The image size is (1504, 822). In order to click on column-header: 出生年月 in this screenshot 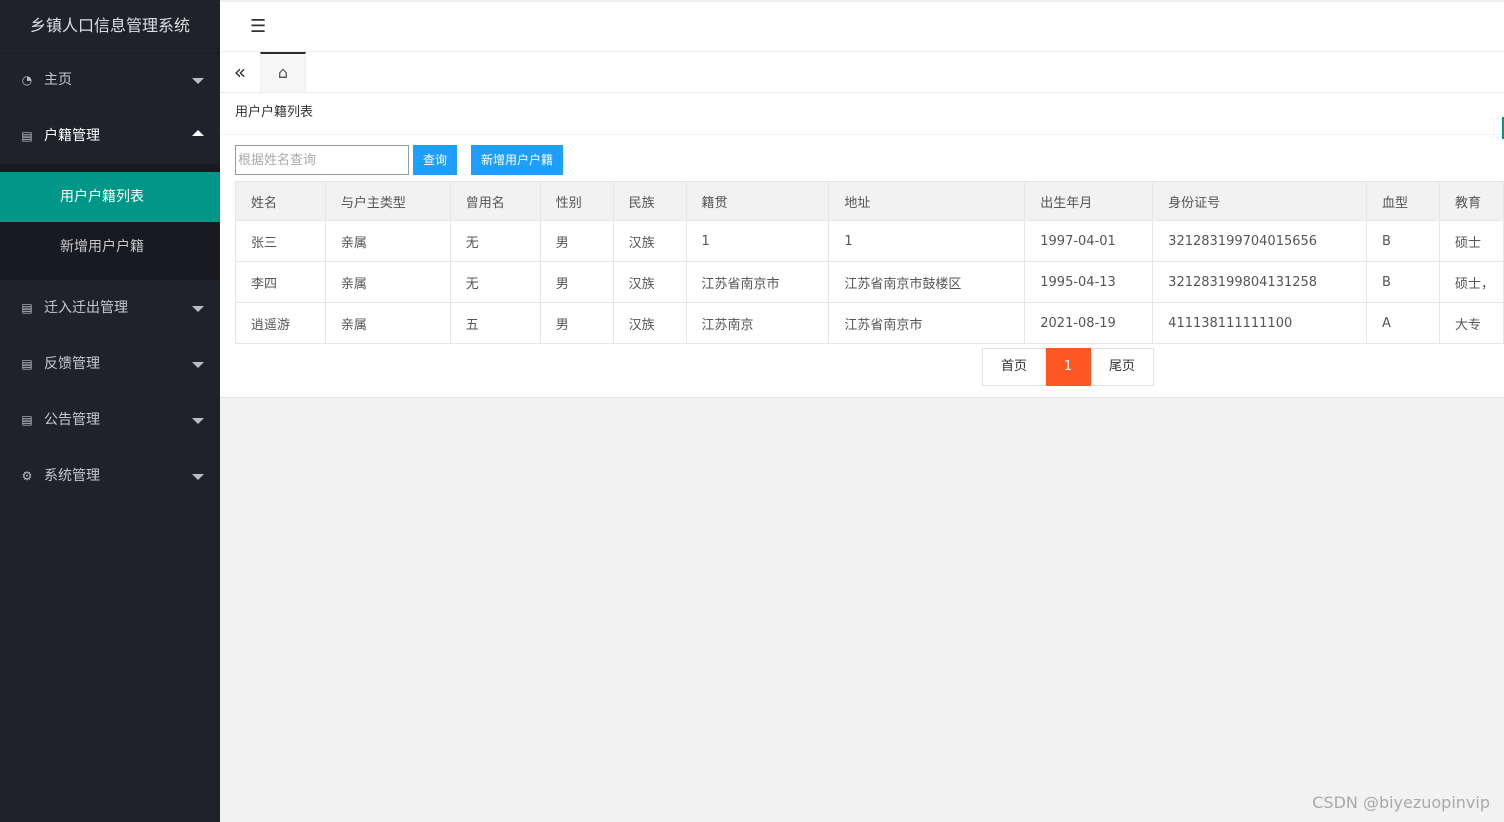, I will do `click(1089, 201)`.